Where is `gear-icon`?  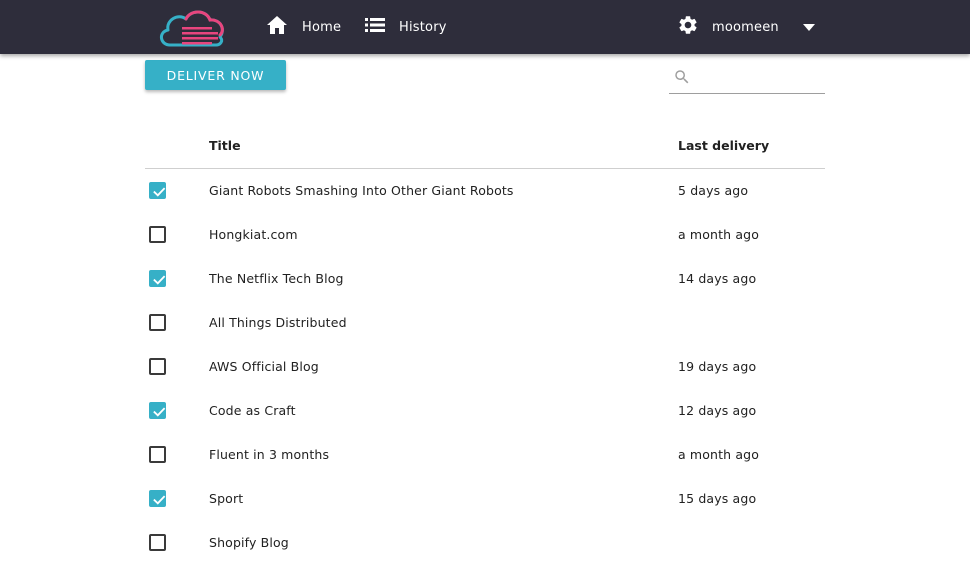
gear-icon is located at coordinates (688, 27).